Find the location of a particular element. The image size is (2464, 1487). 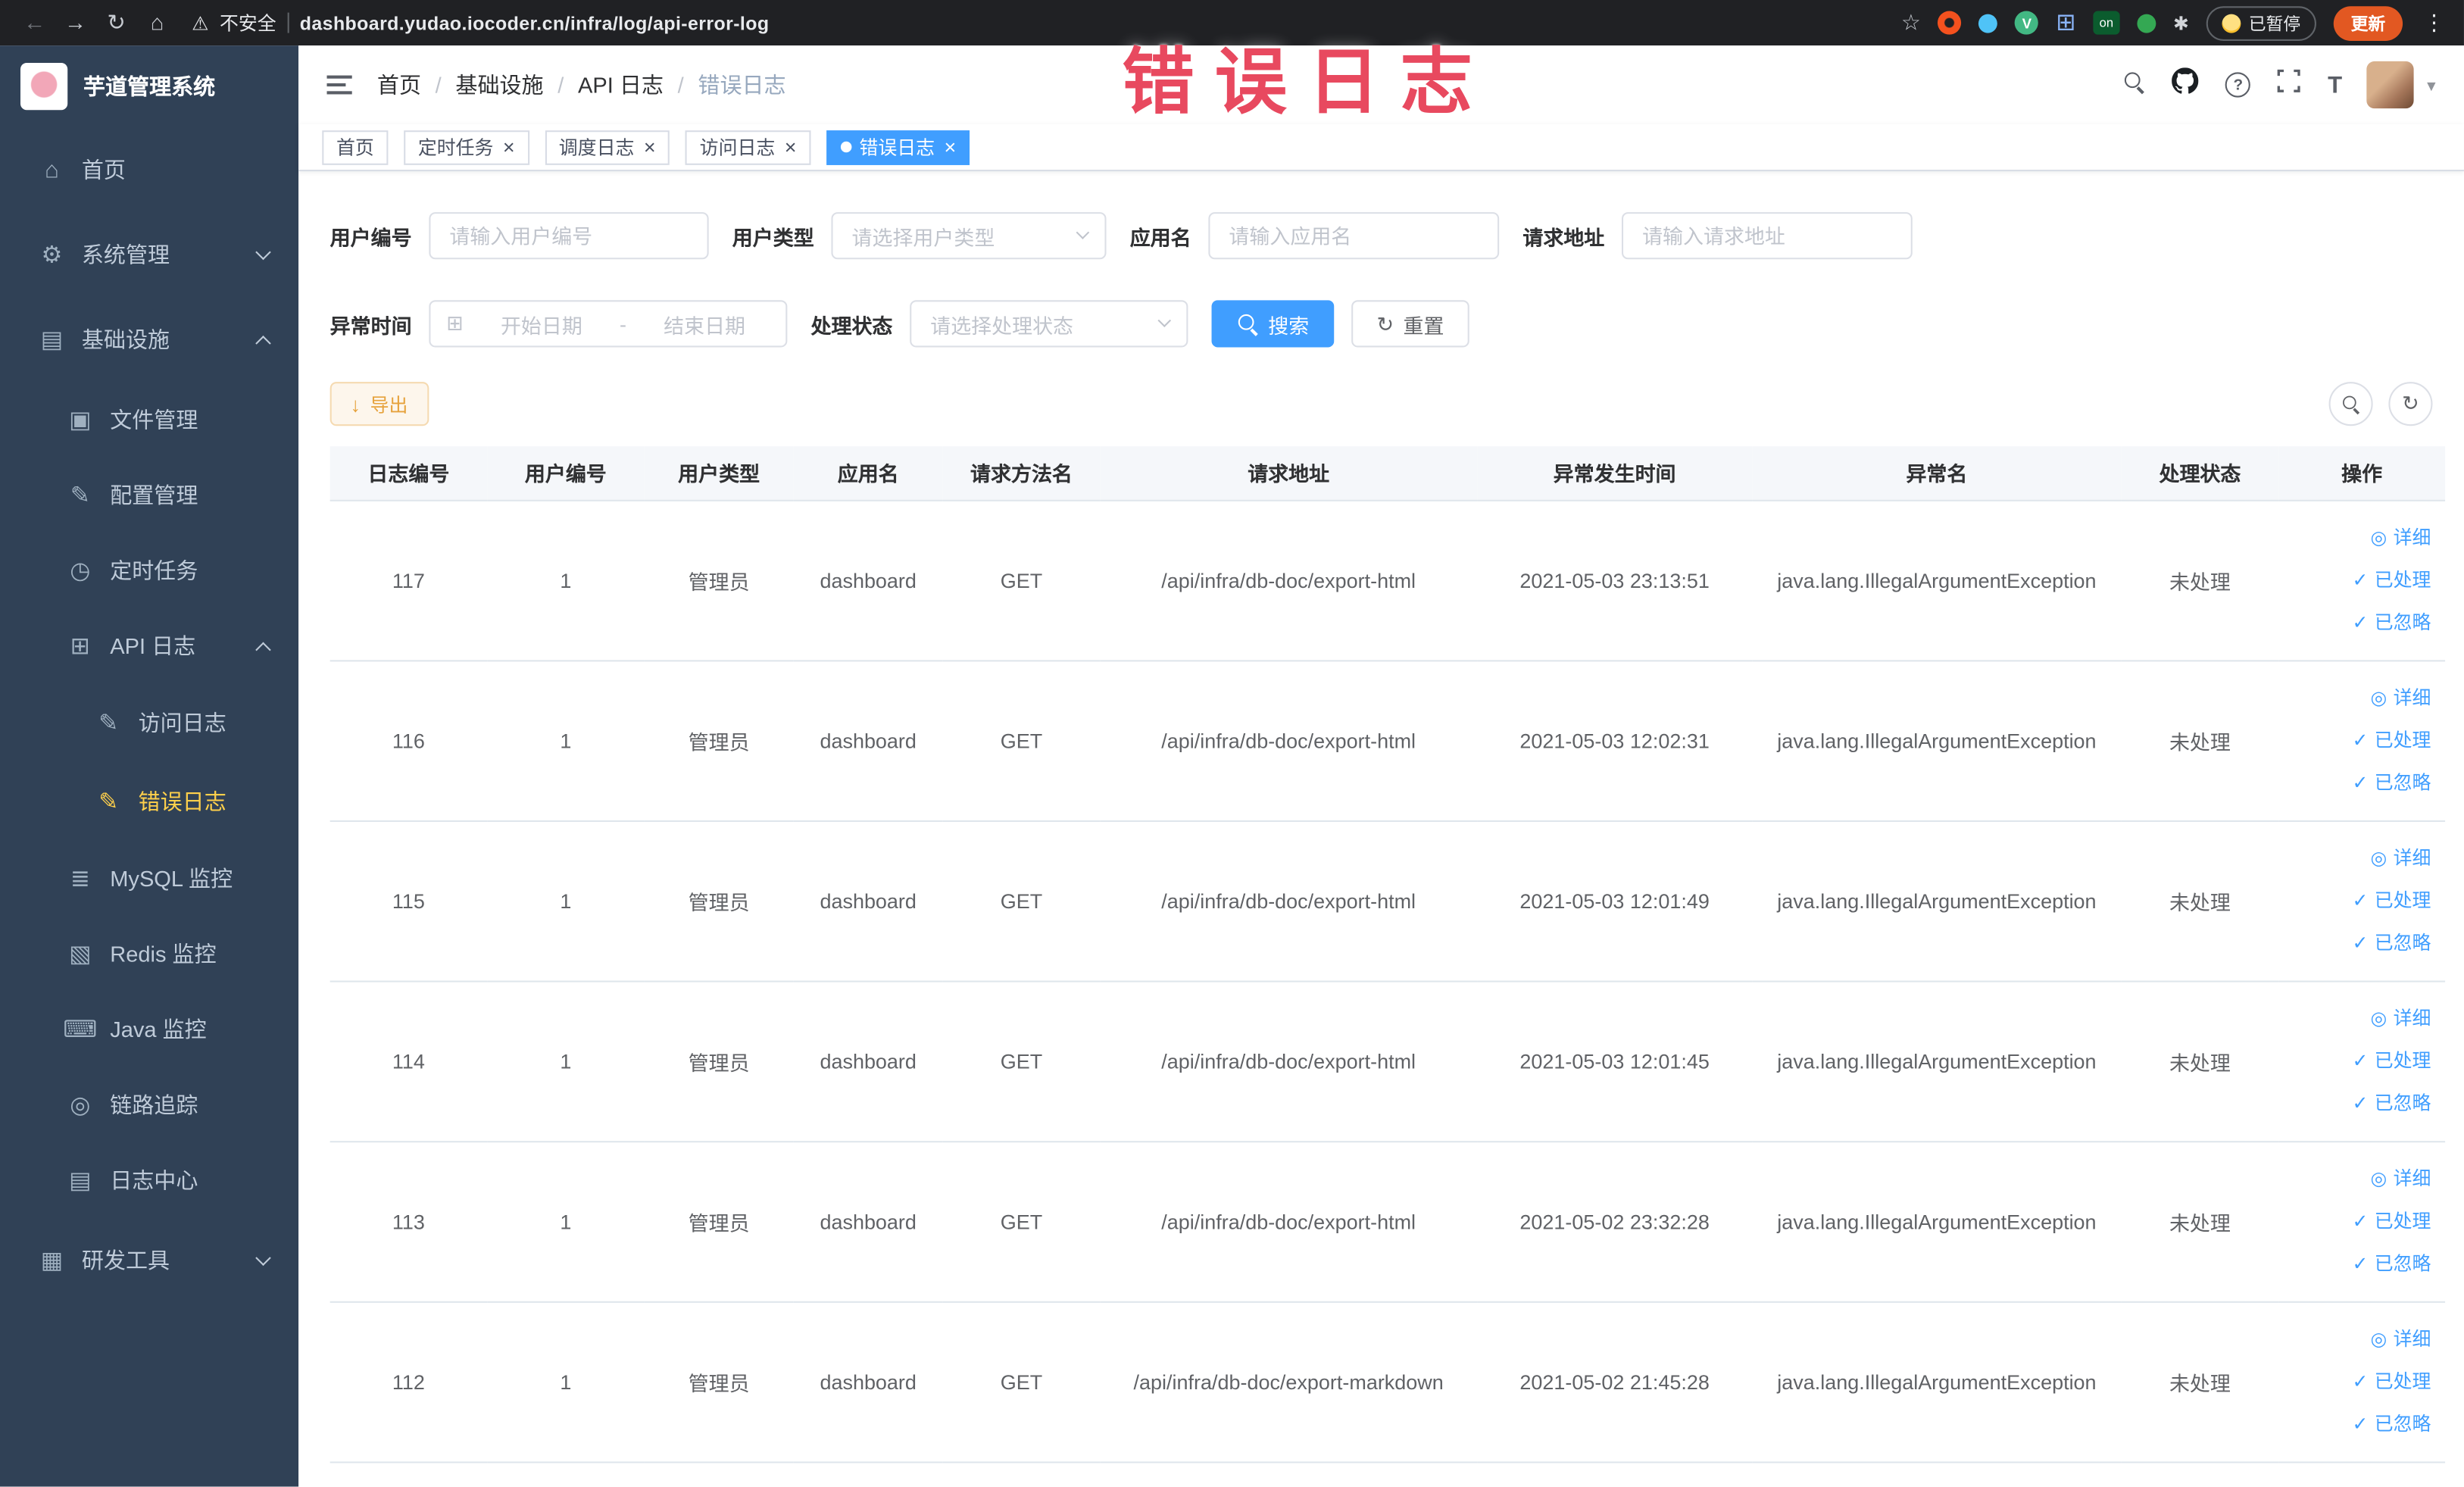

sidebar-item-file-management: ▣ 文件管理 is located at coordinates (149, 420).